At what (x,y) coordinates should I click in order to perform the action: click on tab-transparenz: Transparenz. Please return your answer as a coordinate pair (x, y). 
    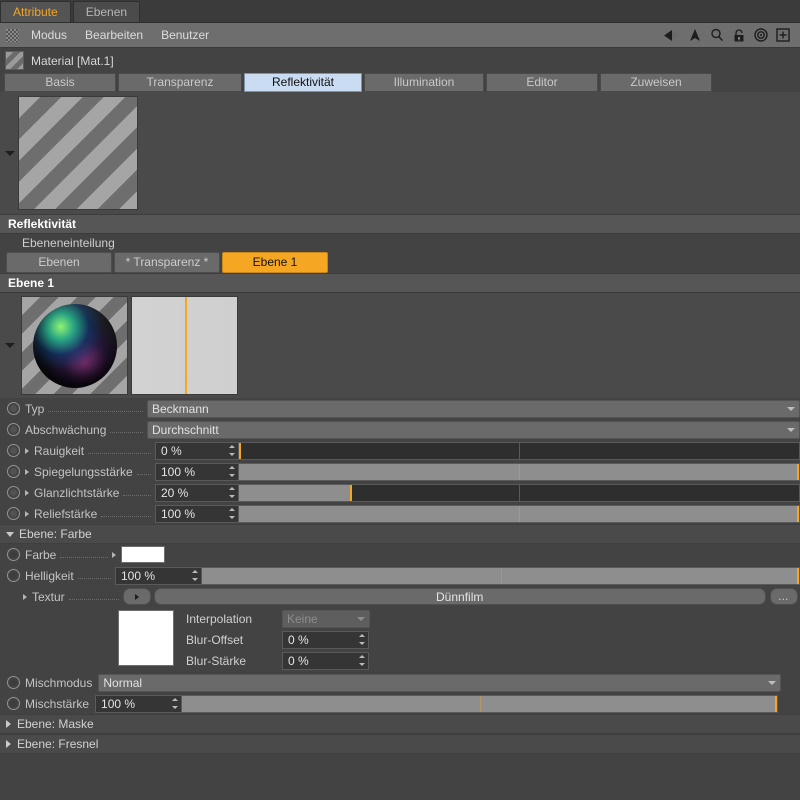
    Looking at the image, I should click on (180, 82).